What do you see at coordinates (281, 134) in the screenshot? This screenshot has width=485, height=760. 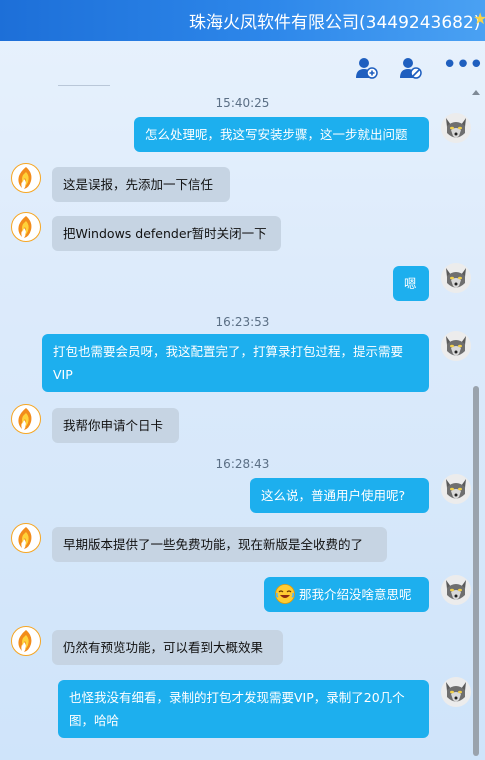 I see `message-bubble-outgoing: 怎么处理呢，我这写安装步骤，这一步就出问题` at bounding box center [281, 134].